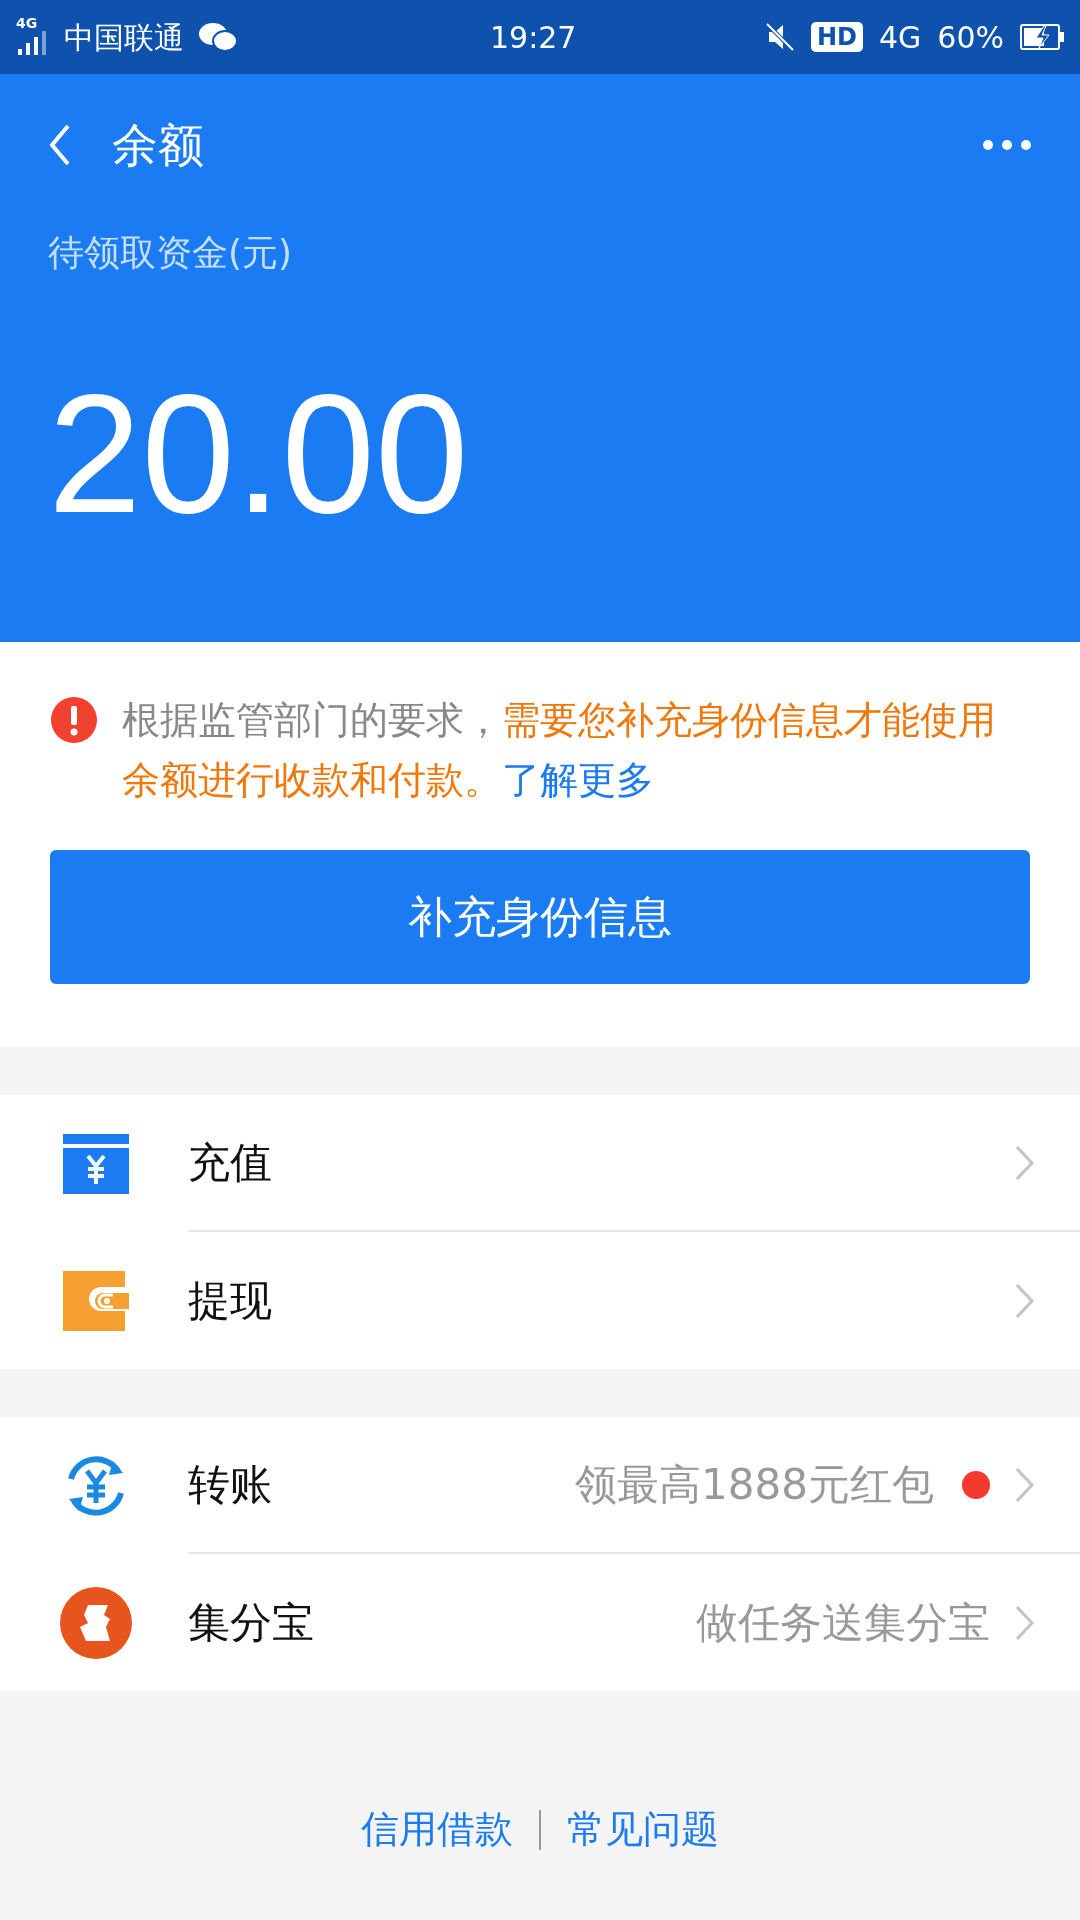 The image size is (1080, 1920). I want to click on carrier-name: 中国联通, so click(124, 37).